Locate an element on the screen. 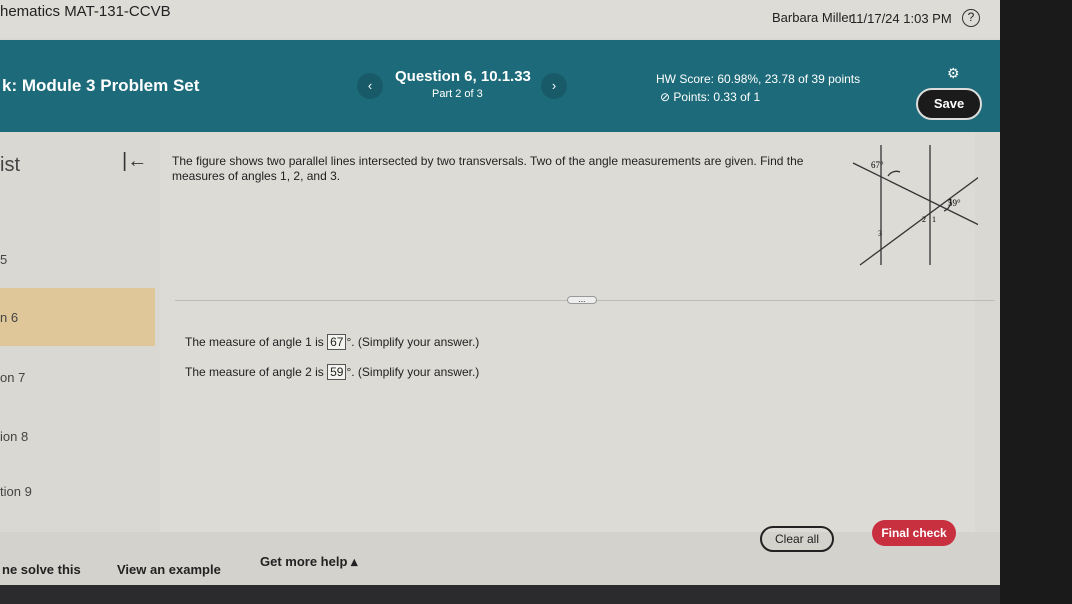 The width and height of the screenshot is (1072, 604). sidebar-title: ist is located at coordinates (10, 165).